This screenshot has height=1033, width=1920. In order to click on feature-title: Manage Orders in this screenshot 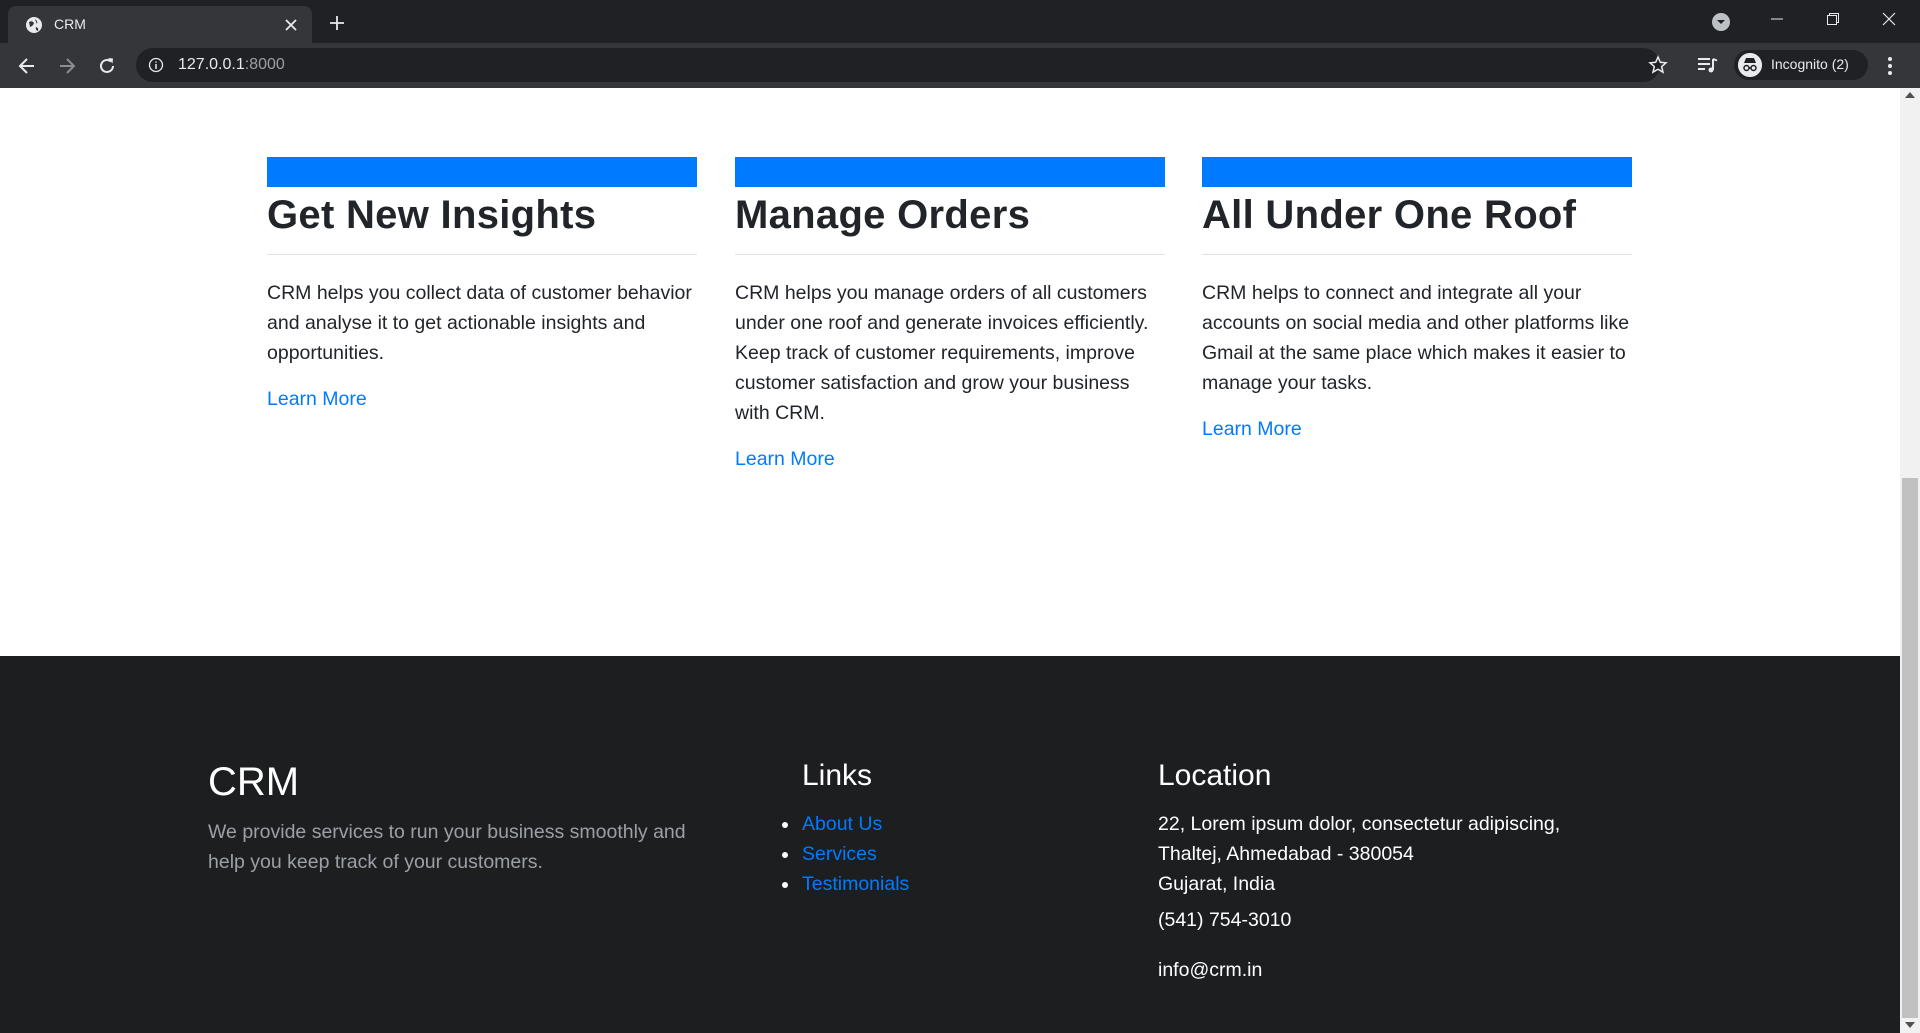, I will do `click(883, 215)`.